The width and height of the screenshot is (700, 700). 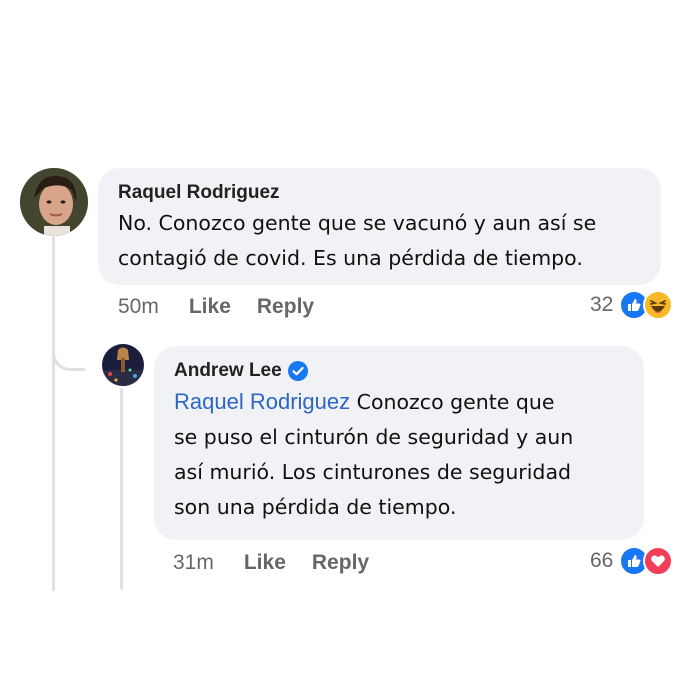 I want to click on comment-timestamp: 31m, so click(x=193, y=563).